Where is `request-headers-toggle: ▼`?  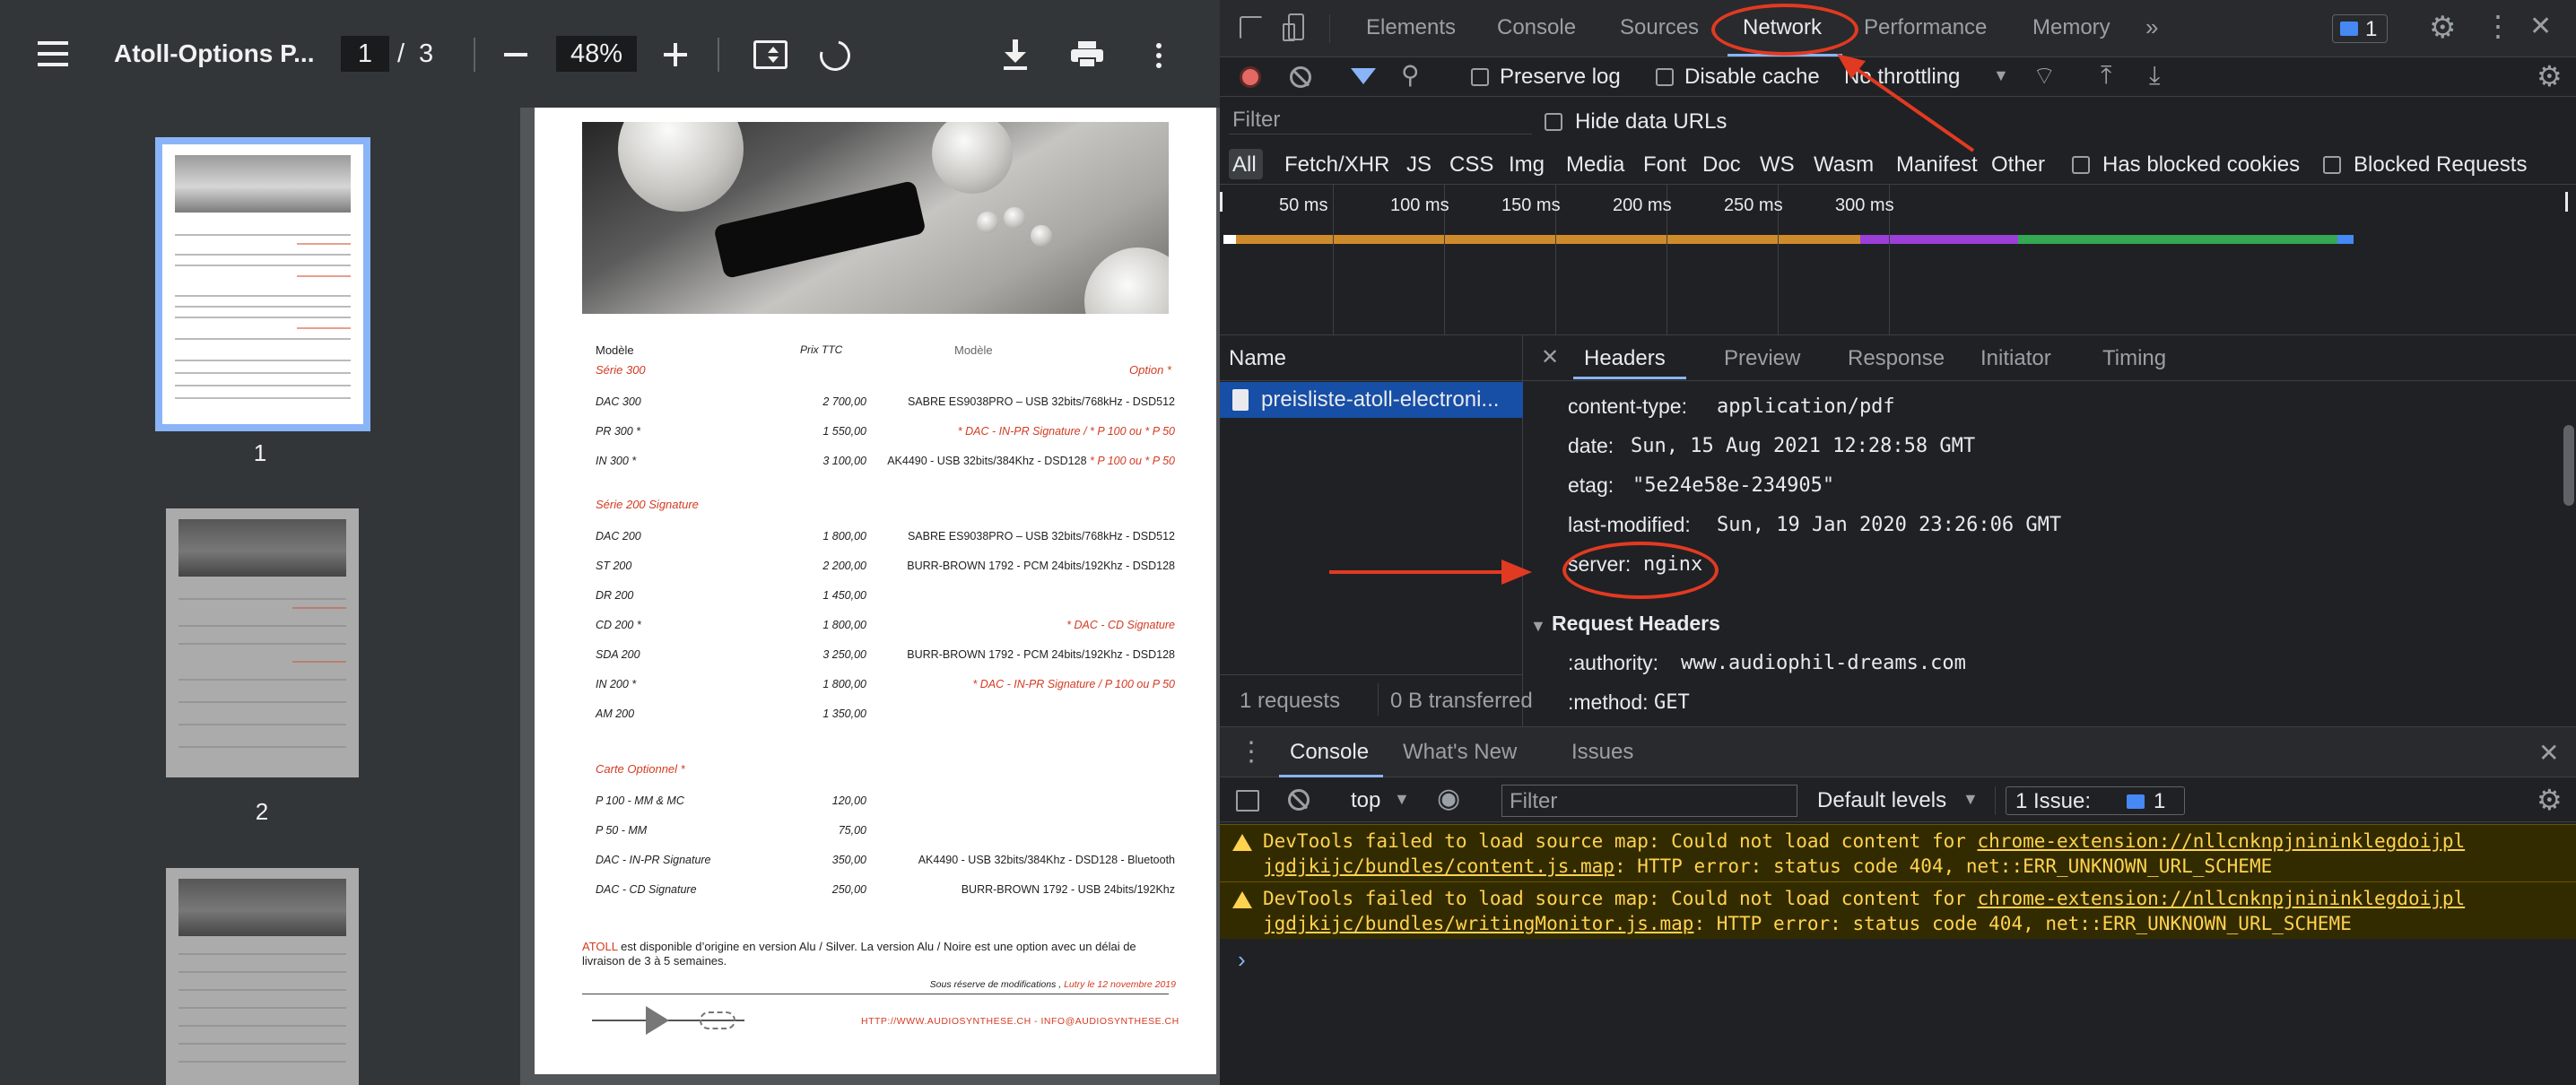 request-headers-toggle: ▼ is located at coordinates (1538, 627).